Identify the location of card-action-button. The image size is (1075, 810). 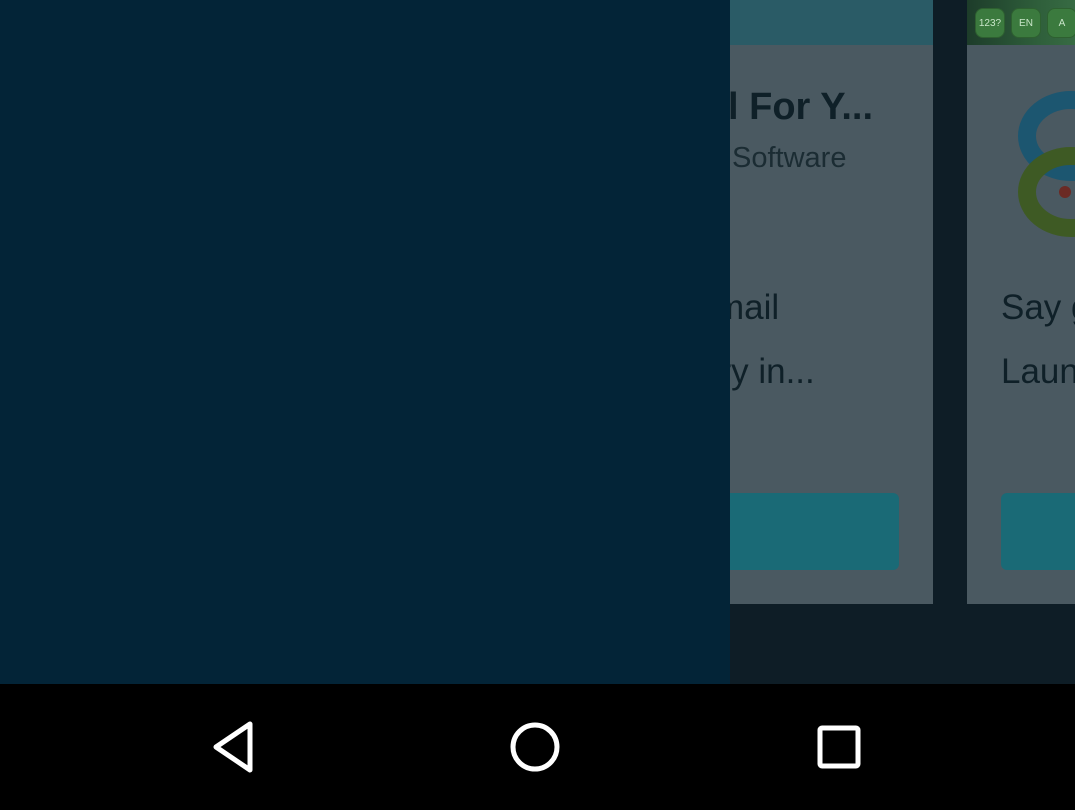
(1038, 531).